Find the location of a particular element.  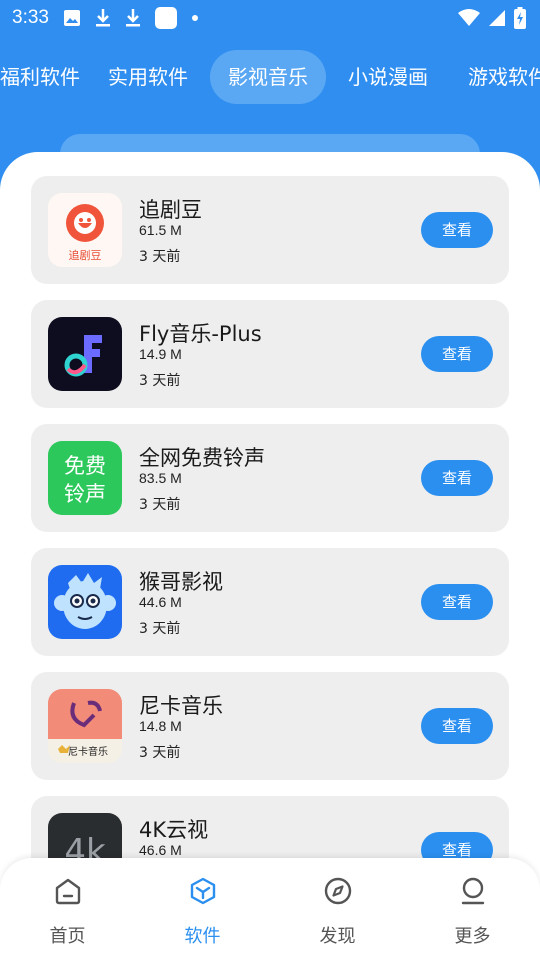

app-name: 猴哥影视 is located at coordinates (181, 582).